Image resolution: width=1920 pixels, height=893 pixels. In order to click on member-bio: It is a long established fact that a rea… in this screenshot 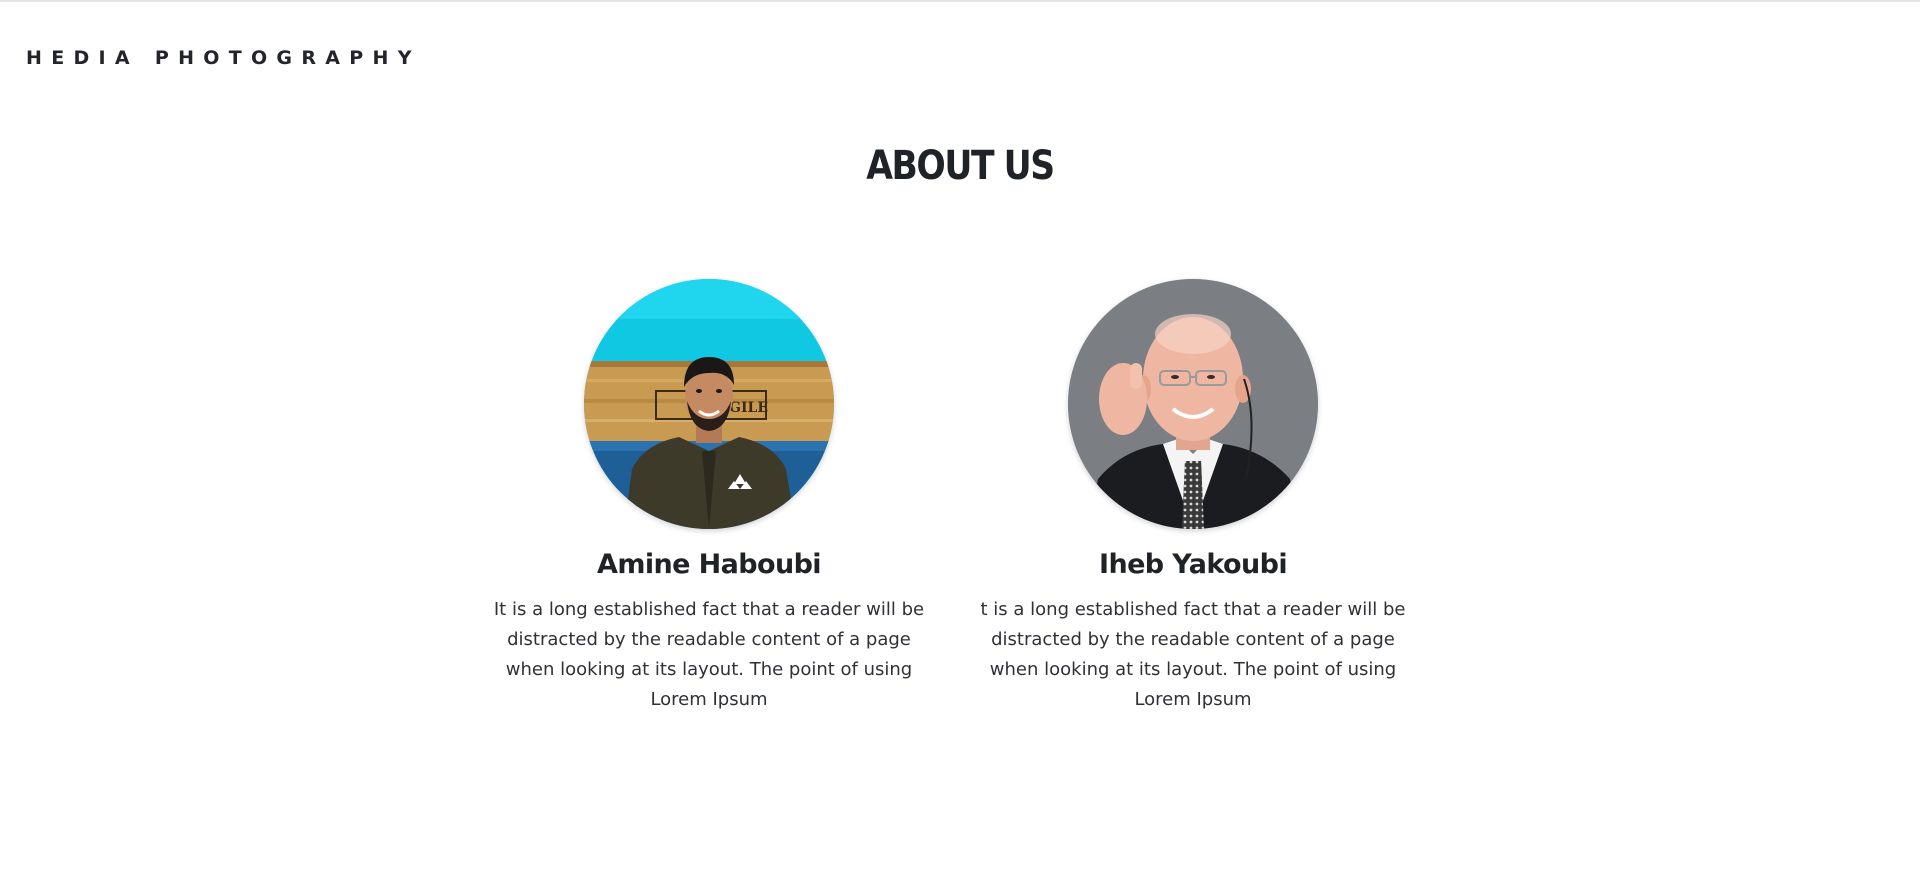, I will do `click(709, 654)`.